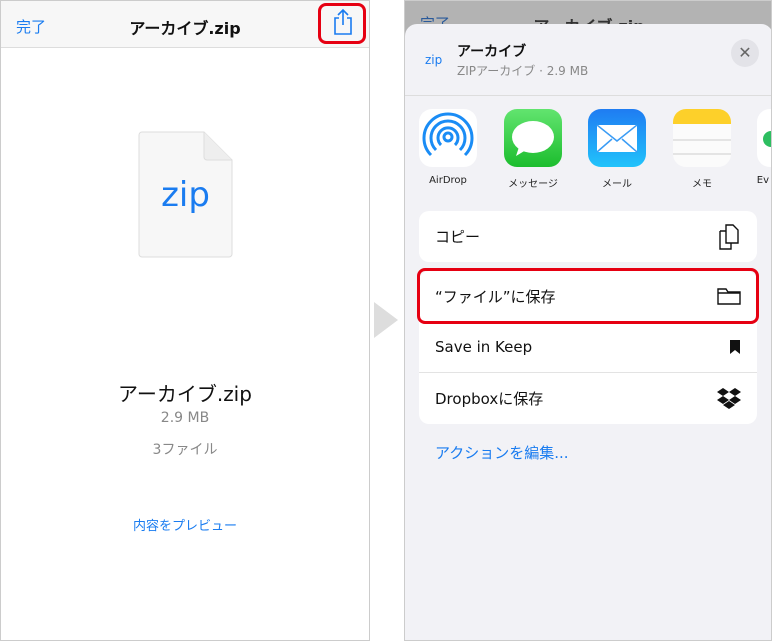  What do you see at coordinates (185, 418) in the screenshot?
I see `file-size: 2.9 MB` at bounding box center [185, 418].